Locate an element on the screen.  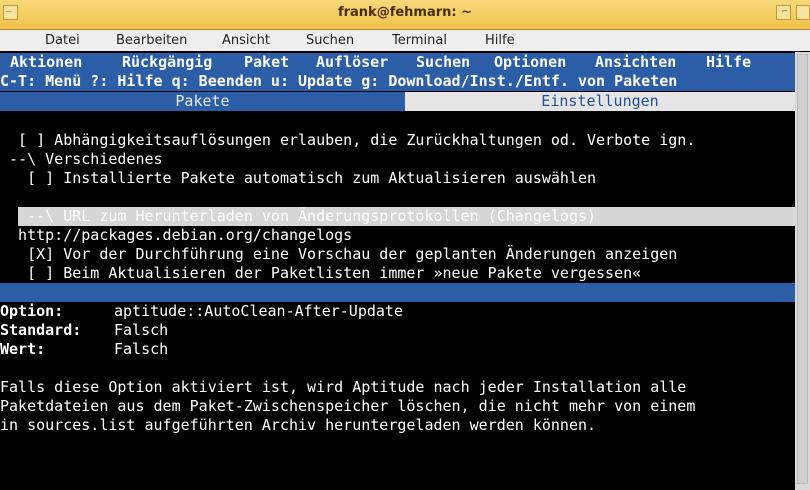
aptitude-menu-paket: Paket is located at coordinates (266, 62).